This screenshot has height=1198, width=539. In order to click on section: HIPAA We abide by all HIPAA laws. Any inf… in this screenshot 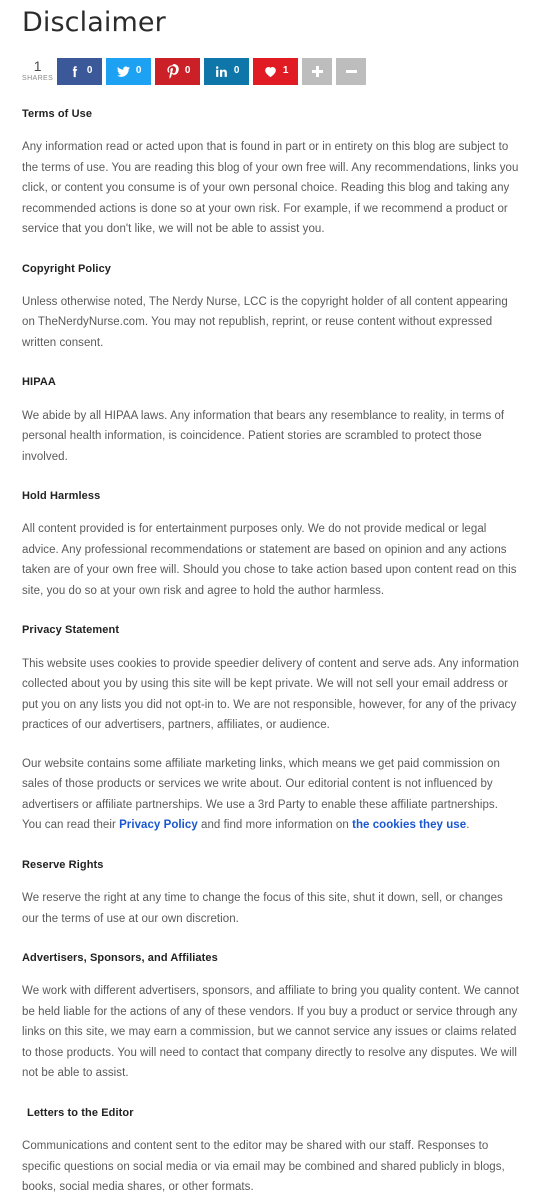, I will do `click(270, 421)`.